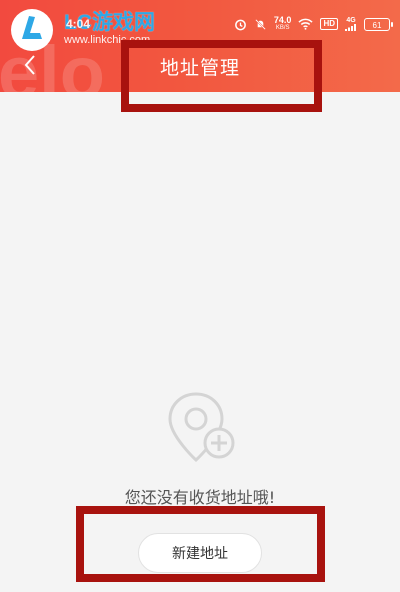 Image resolution: width=400 pixels, height=592 pixels. I want to click on add-location-icon, so click(201, 427).